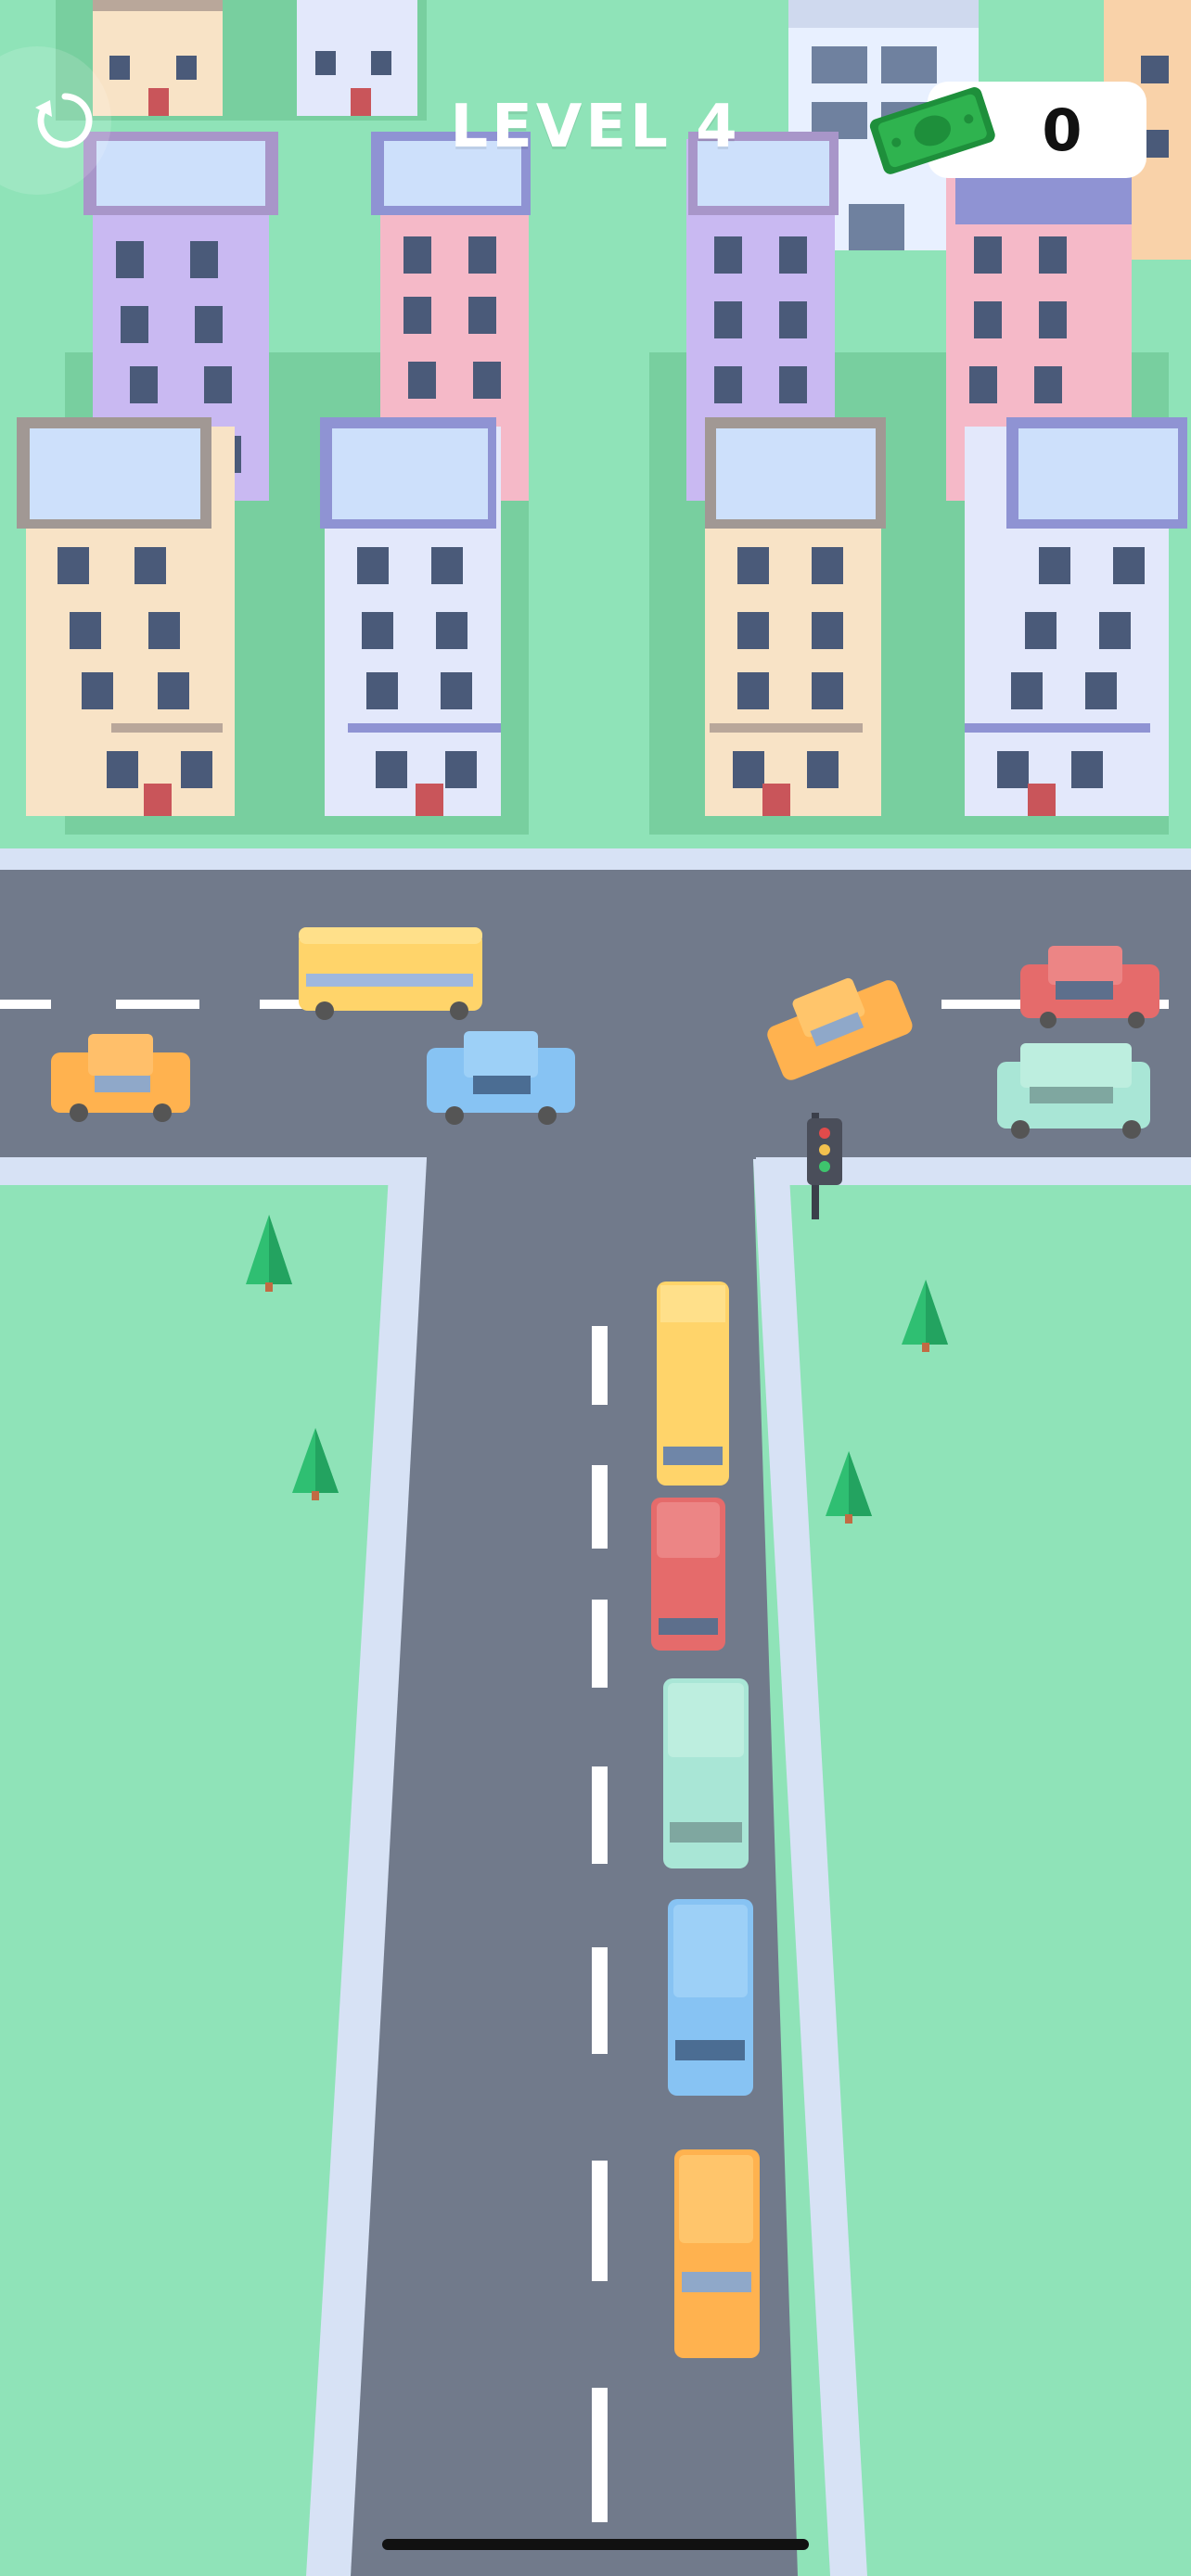  Describe the element at coordinates (1076, 616) in the screenshot. I see `building-blue-right` at that location.